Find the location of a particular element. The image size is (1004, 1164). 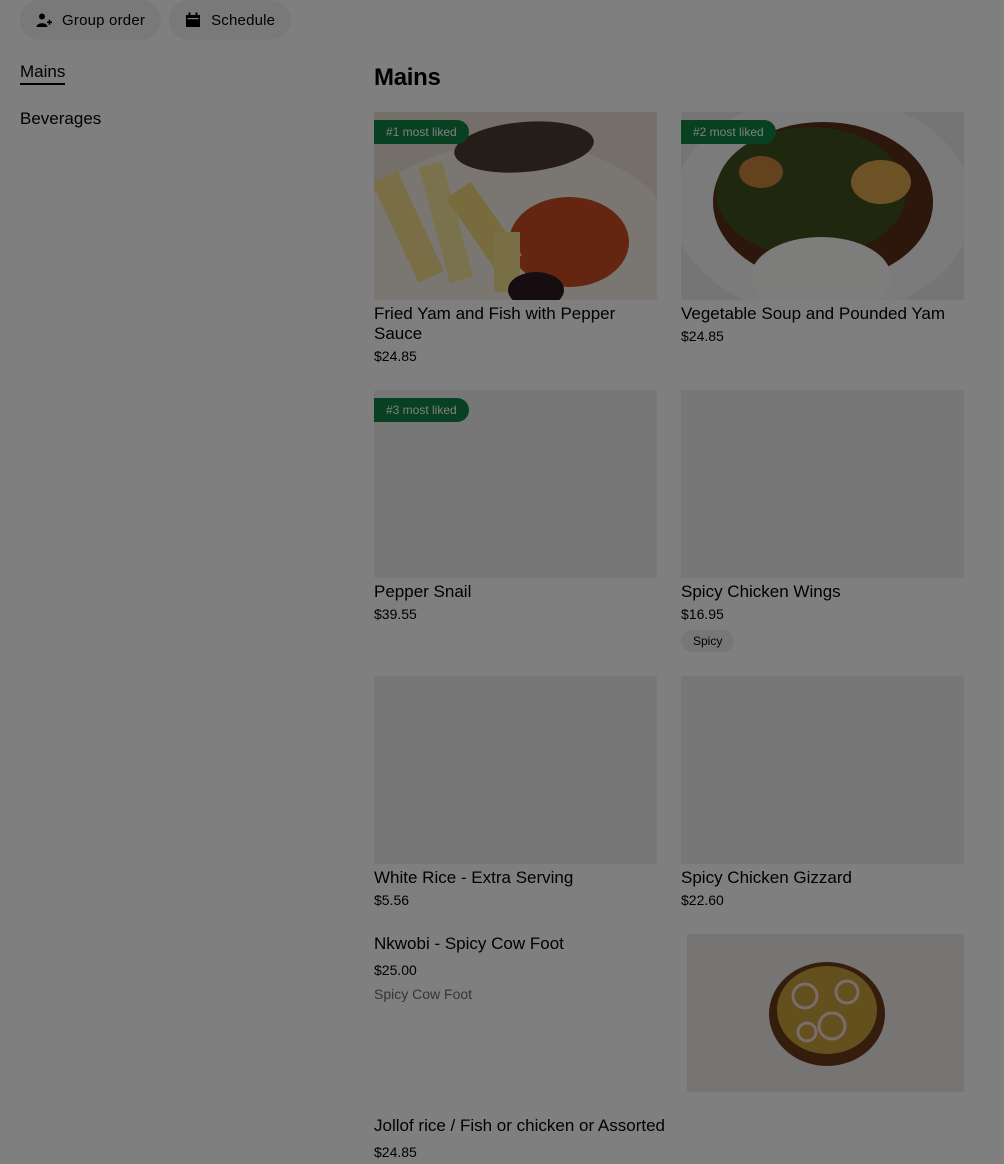

item-price: $25.00 is located at coordinates (395, 970).